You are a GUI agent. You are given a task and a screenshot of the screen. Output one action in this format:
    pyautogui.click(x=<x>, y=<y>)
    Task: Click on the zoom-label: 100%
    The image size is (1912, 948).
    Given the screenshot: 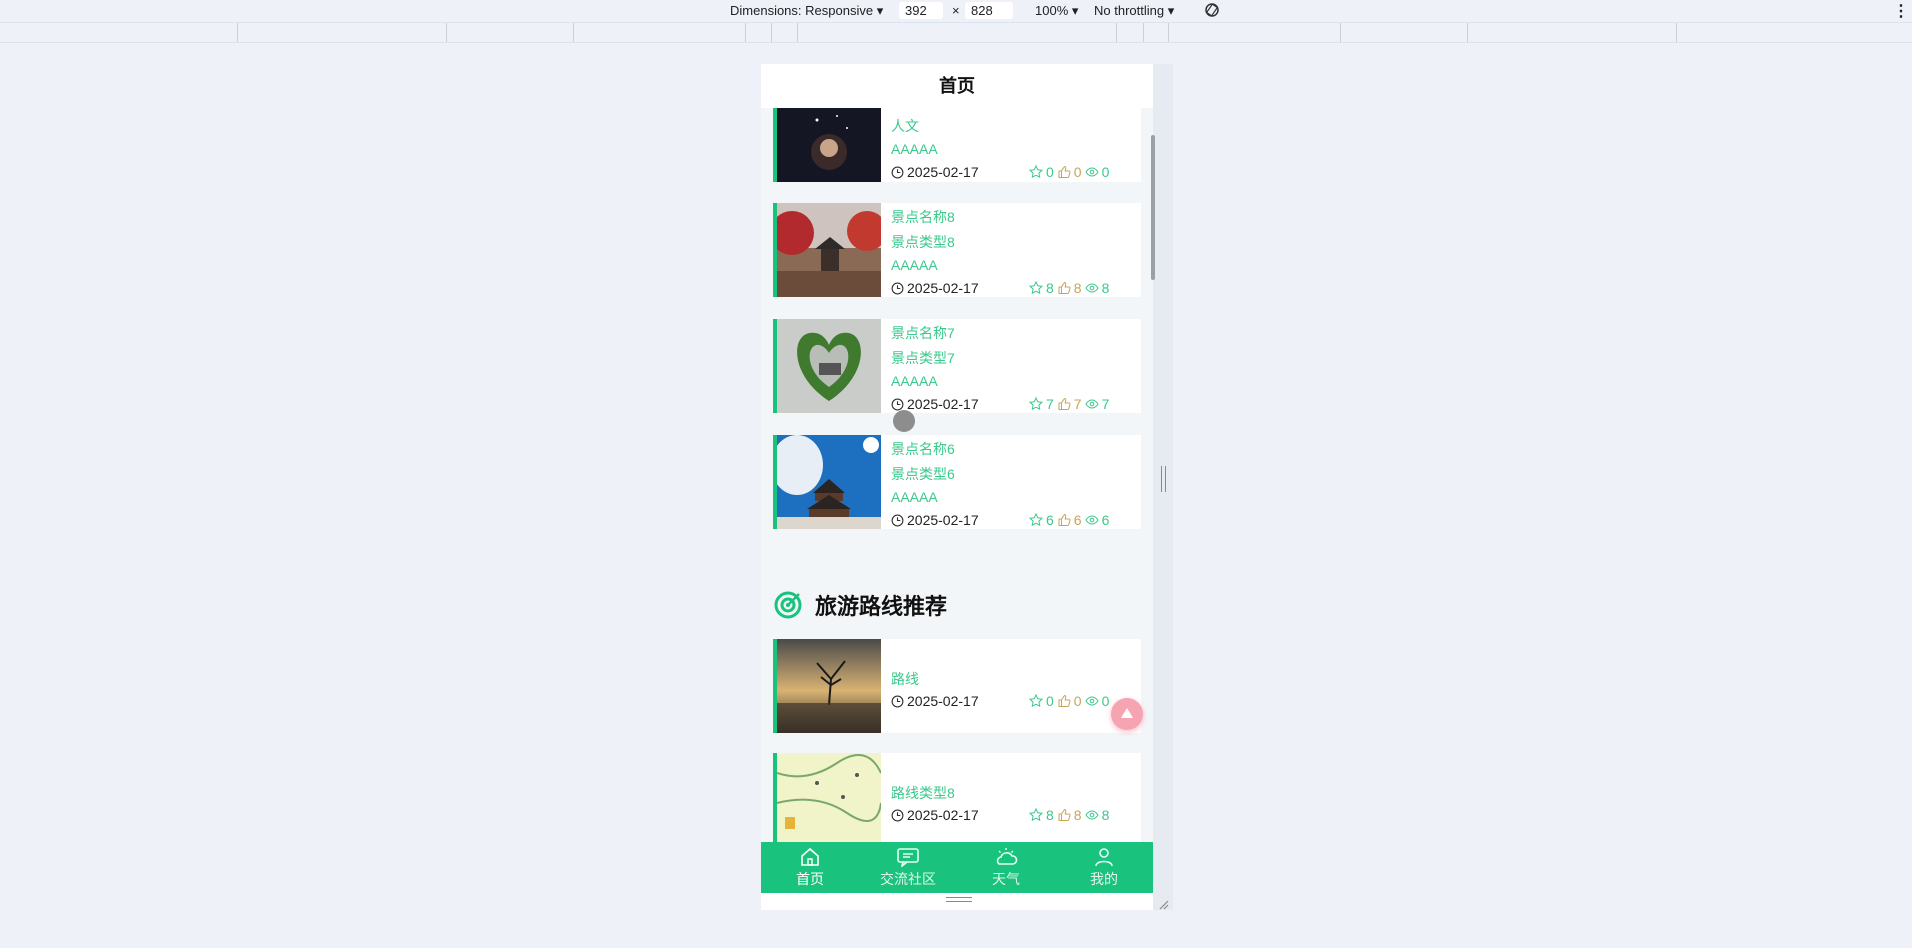 What is the action you would take?
    pyautogui.click(x=1052, y=10)
    